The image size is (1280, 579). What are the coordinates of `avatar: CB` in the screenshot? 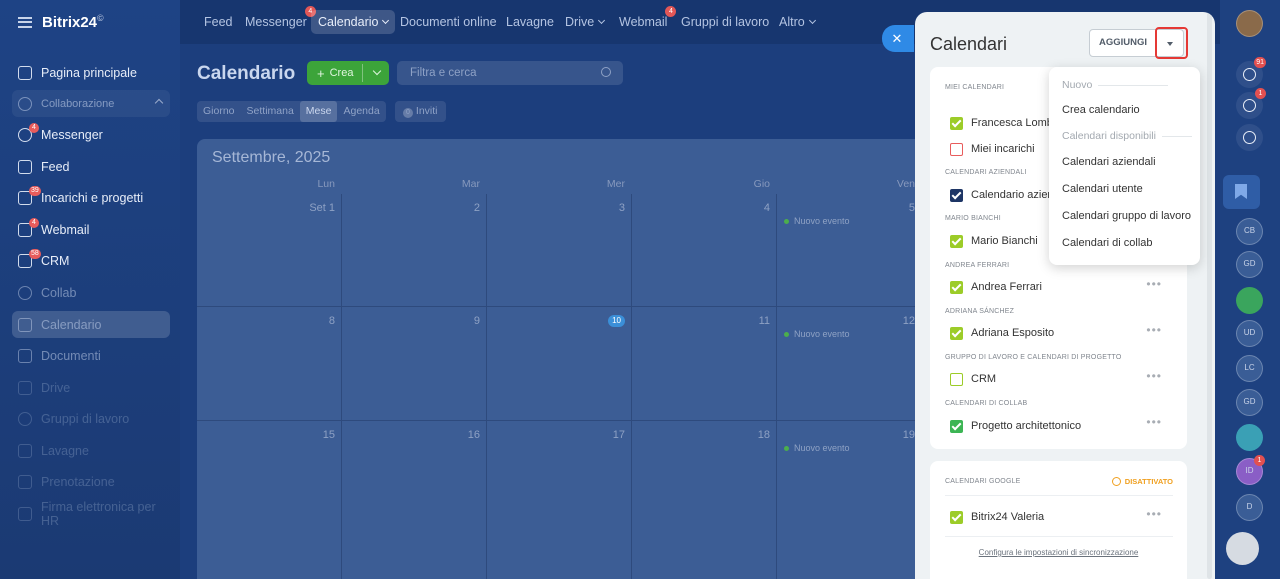 It's located at (1249, 231).